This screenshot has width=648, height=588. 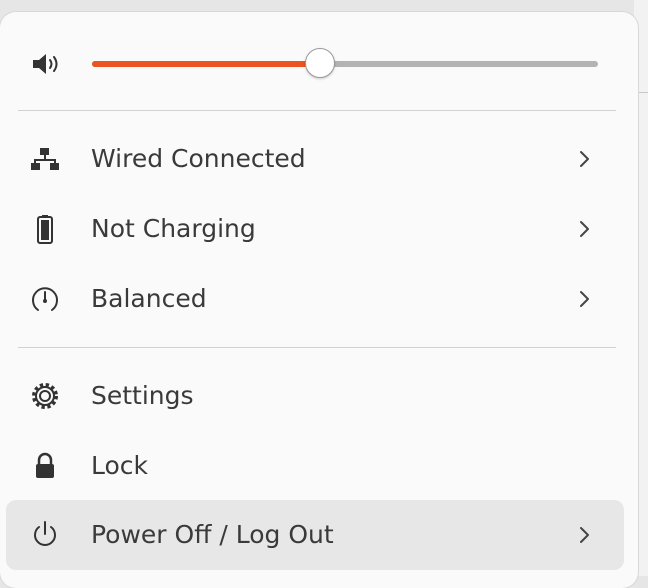 I want to click on wired-connected-item: Wired Connected, so click(x=315, y=159).